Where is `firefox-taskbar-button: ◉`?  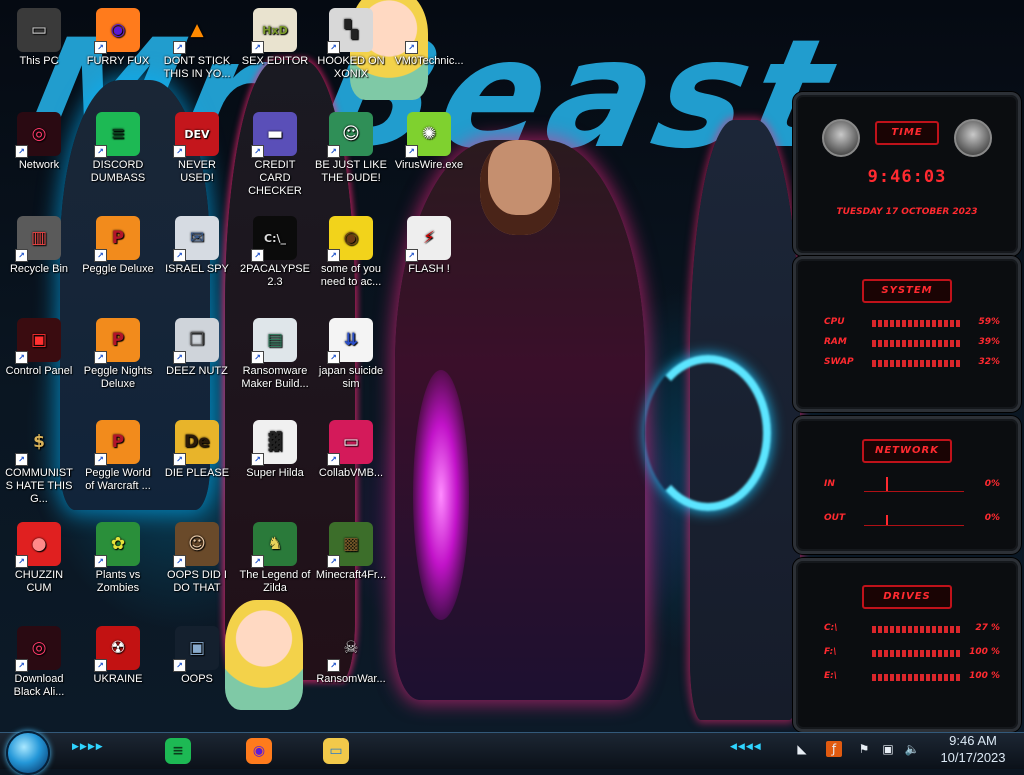
firefox-taskbar-button: ◉ is located at coordinates (259, 751).